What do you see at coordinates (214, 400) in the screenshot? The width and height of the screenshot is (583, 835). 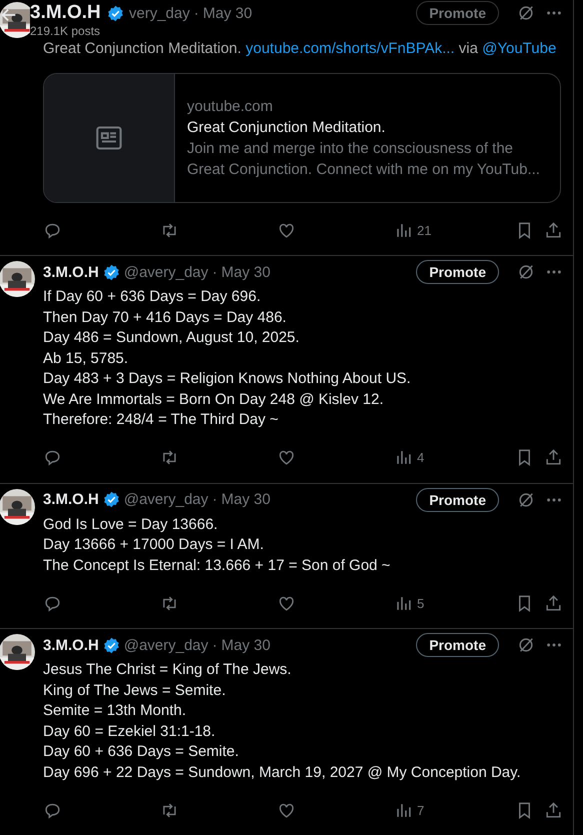 I see `post-text: We Are Immortals = Born On Day 248 @ Kislev 12.` at bounding box center [214, 400].